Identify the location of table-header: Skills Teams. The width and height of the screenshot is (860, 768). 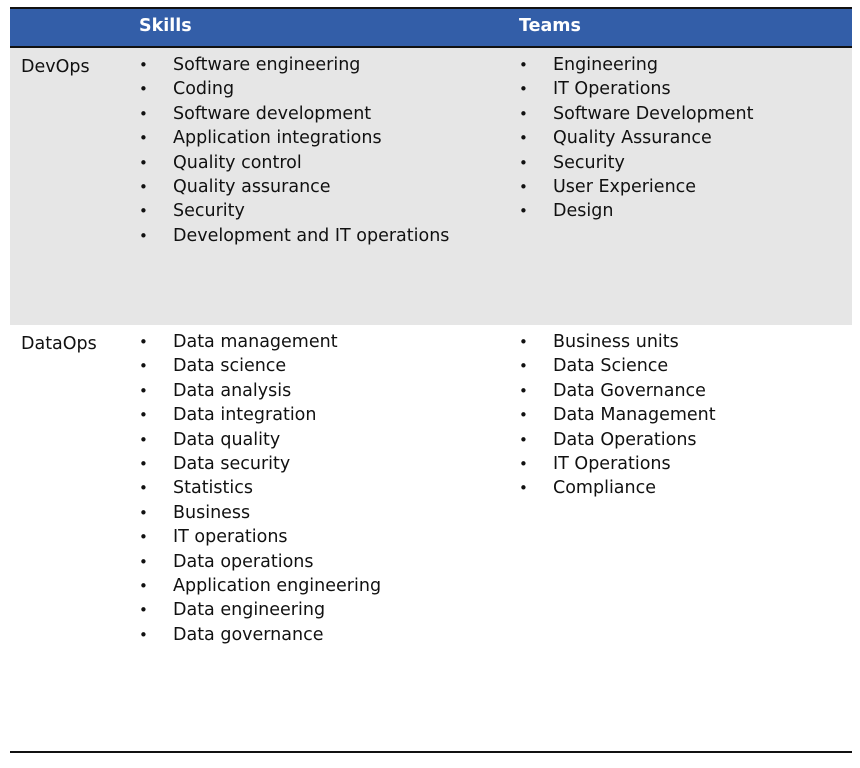
(431, 27).